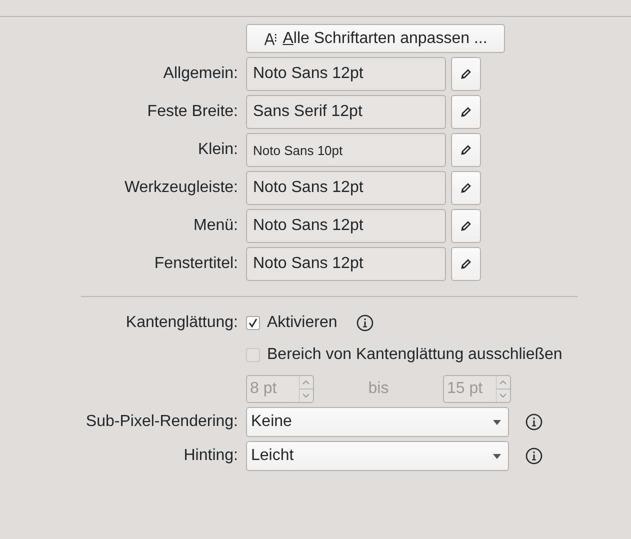 The width and height of the screenshot is (631, 539). I want to click on field-label: Feste Breite:, so click(192, 112).